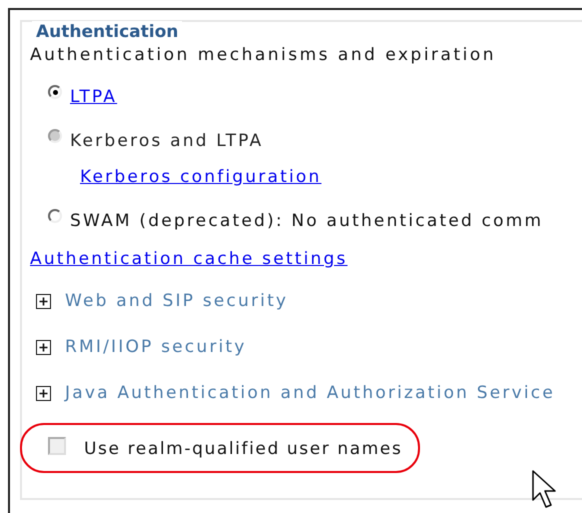  Describe the element at coordinates (243, 449) in the screenshot. I see `checkbox-label: Use realm-qualified user names` at that location.